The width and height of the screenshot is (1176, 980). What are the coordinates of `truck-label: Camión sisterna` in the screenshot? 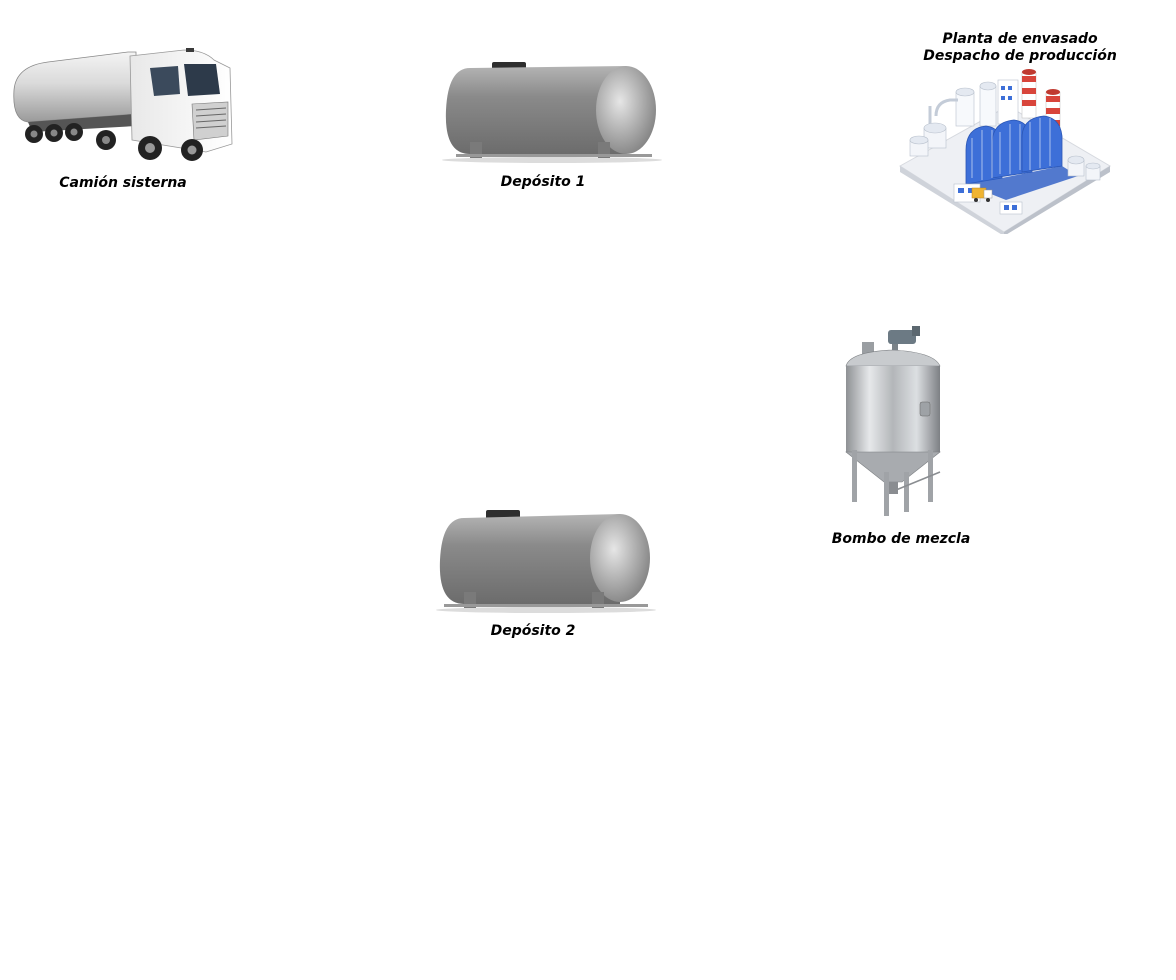 It's located at (123, 183).